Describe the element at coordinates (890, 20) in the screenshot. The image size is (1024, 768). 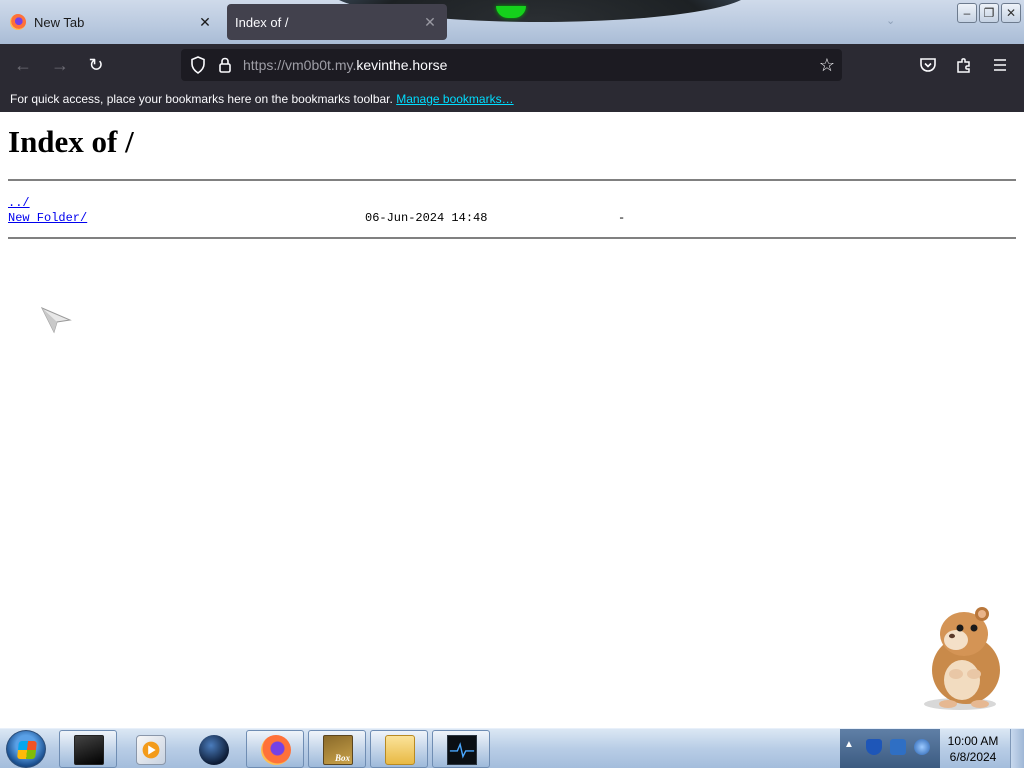
I see `list-all-tabs-icon: ⌄` at that location.